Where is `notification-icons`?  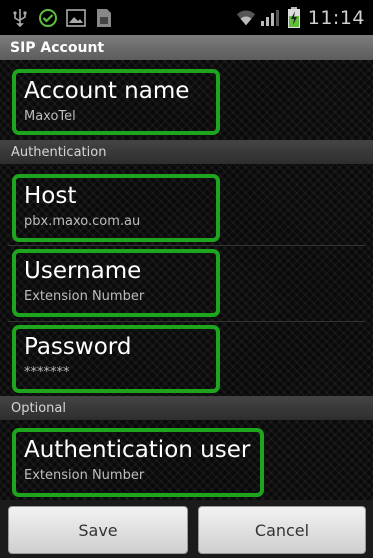 notification-icons is located at coordinates (57, 18).